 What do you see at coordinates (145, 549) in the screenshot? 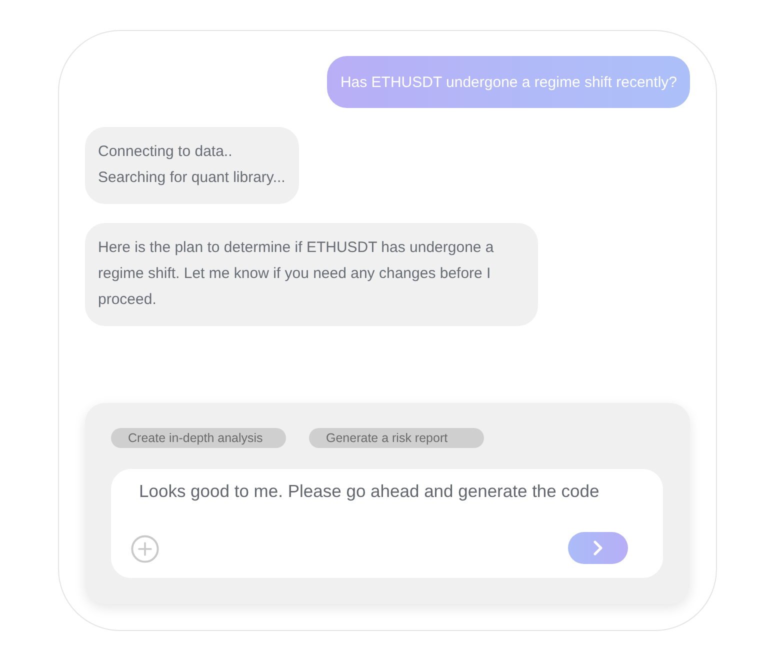
I see `plus-circle-icon` at bounding box center [145, 549].